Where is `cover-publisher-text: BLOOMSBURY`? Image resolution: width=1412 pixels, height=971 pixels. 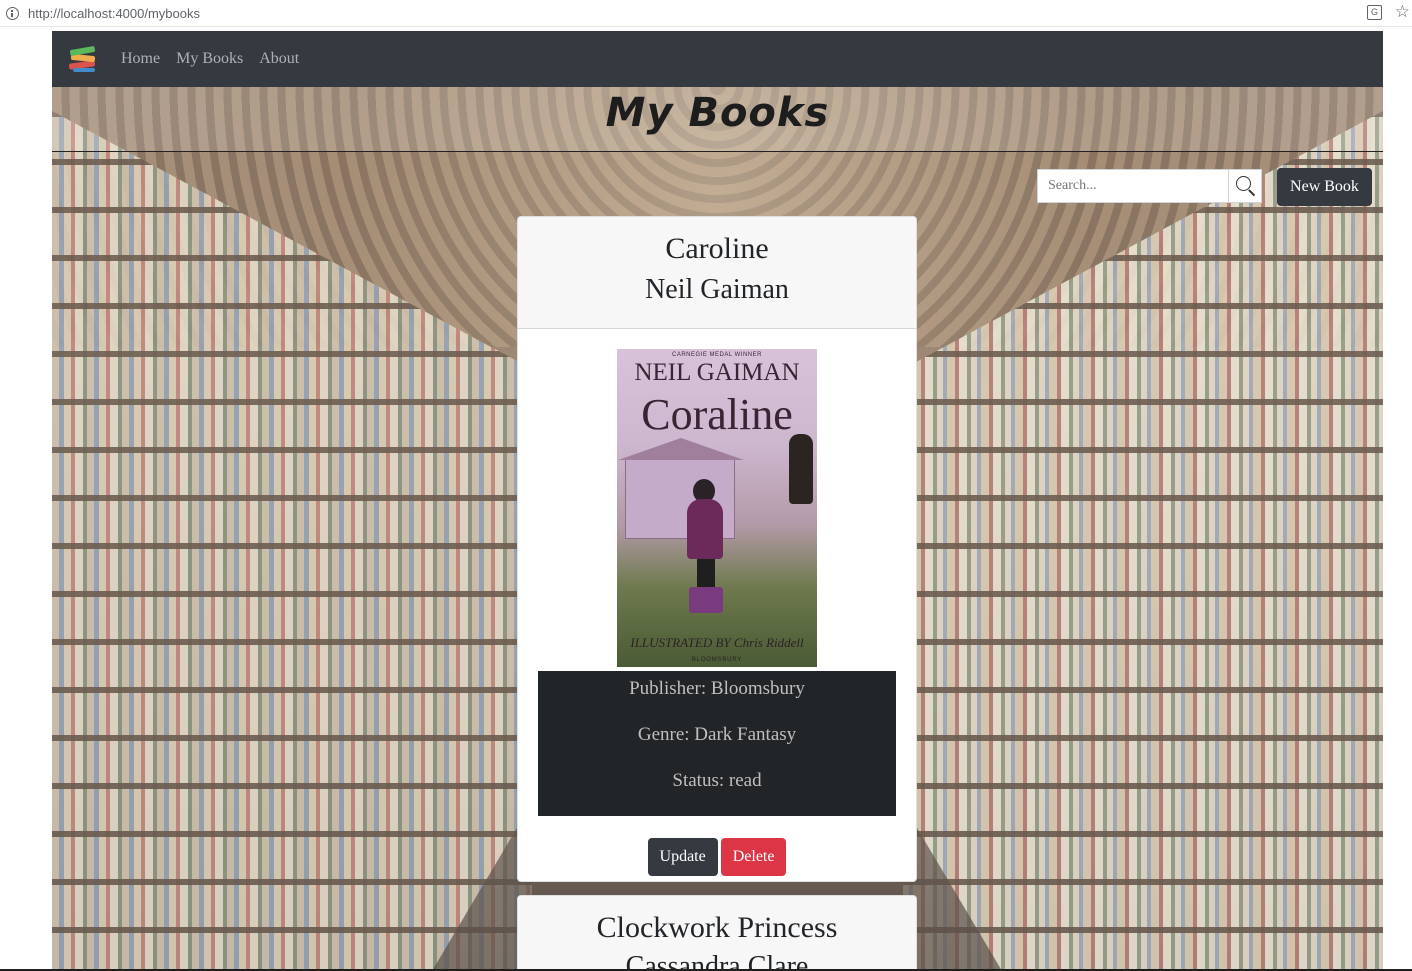 cover-publisher-text: BLOOMSBURY is located at coordinates (717, 660).